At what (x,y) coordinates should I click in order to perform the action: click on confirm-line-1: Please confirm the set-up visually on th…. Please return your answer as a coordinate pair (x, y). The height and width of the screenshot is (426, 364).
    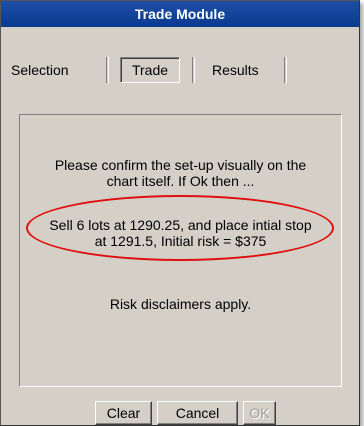
    Looking at the image, I should click on (180, 165).